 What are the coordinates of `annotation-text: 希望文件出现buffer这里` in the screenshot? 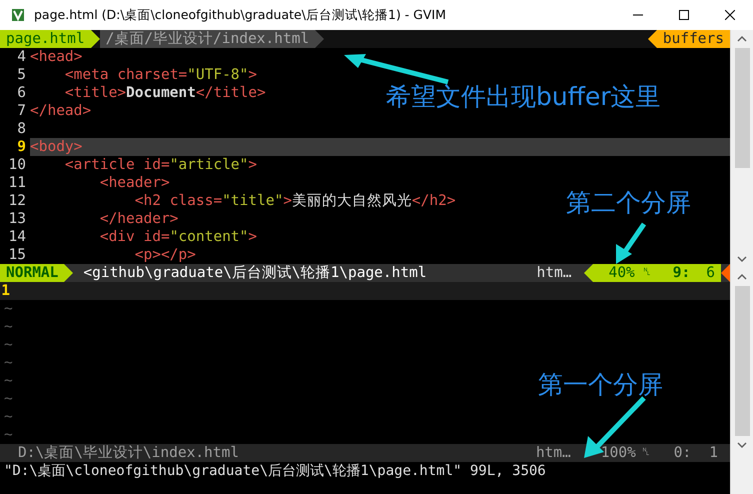 It's located at (523, 97).